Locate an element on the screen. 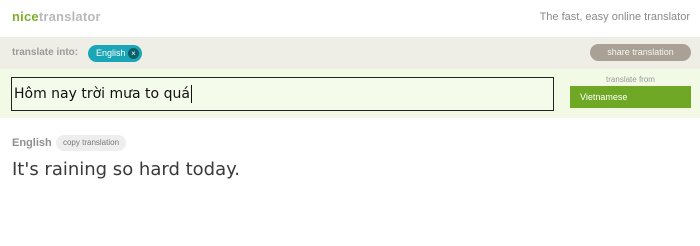 Image resolution: width=700 pixels, height=246 pixels. source-text-input: Hôm nay trời mưa to quá is located at coordinates (282, 94).